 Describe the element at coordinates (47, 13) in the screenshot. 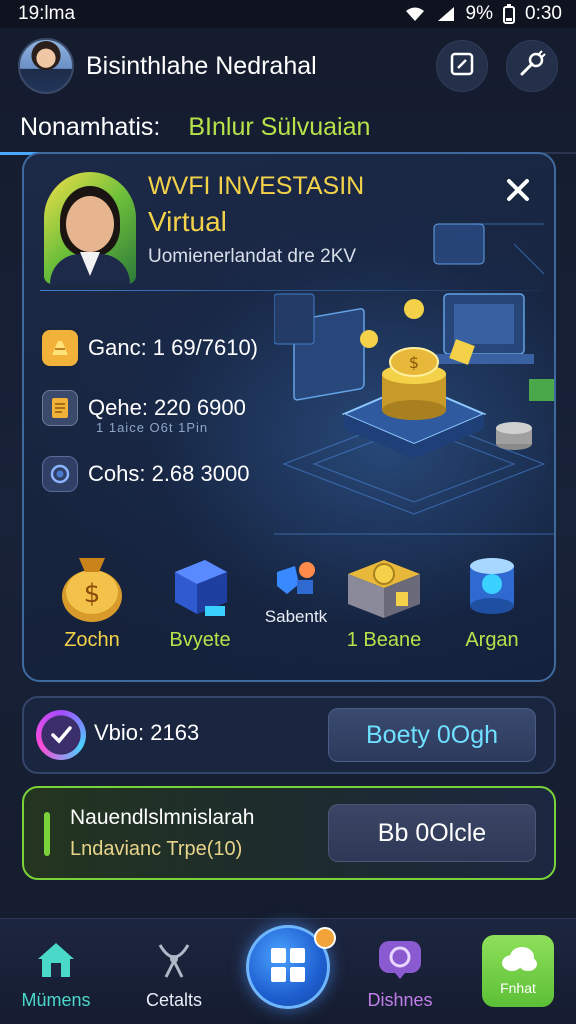

I see `status-time-left: 19:lma` at that location.